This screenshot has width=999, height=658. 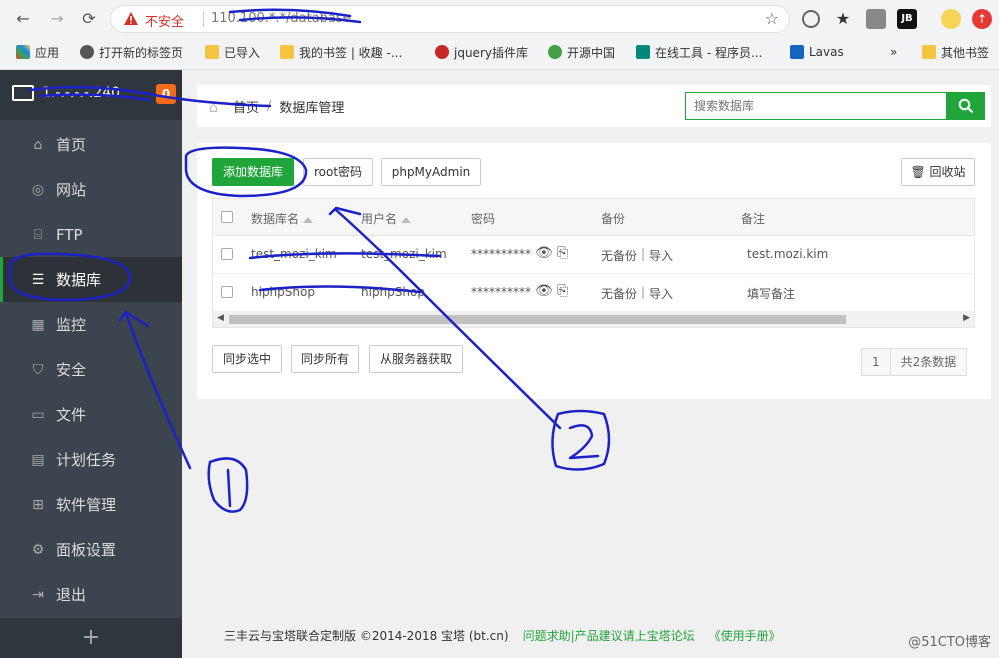 What do you see at coordinates (555, 52) in the screenshot?
I see `oschina-icon` at bounding box center [555, 52].